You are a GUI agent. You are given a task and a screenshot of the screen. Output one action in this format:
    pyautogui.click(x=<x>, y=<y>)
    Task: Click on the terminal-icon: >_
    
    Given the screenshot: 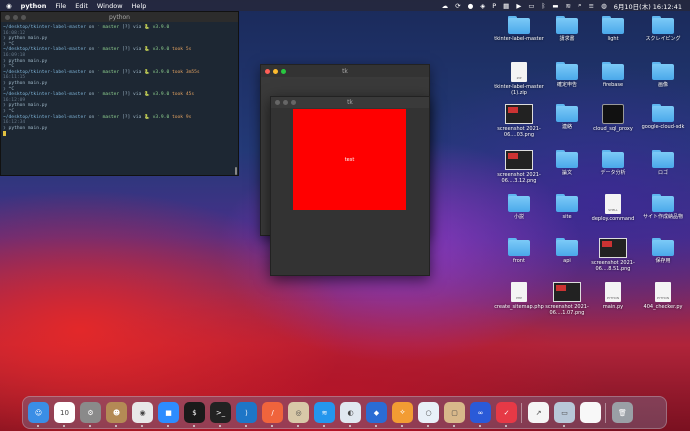 What is the action you would take?
    pyautogui.click(x=220, y=412)
    